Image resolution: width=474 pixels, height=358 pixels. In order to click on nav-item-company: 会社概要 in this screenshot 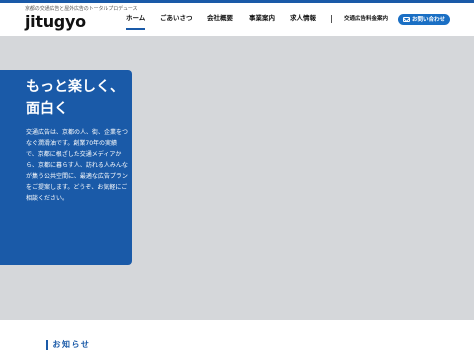, I will do `click(220, 18)`.